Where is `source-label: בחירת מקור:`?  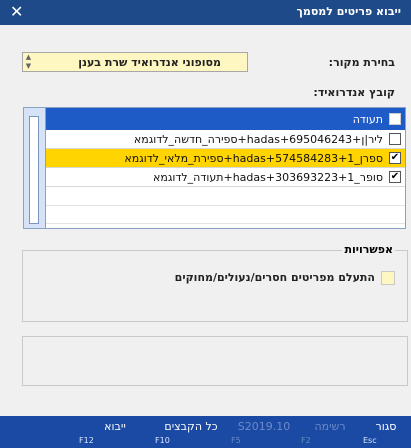 source-label: בחירת מקור: is located at coordinates (361, 62).